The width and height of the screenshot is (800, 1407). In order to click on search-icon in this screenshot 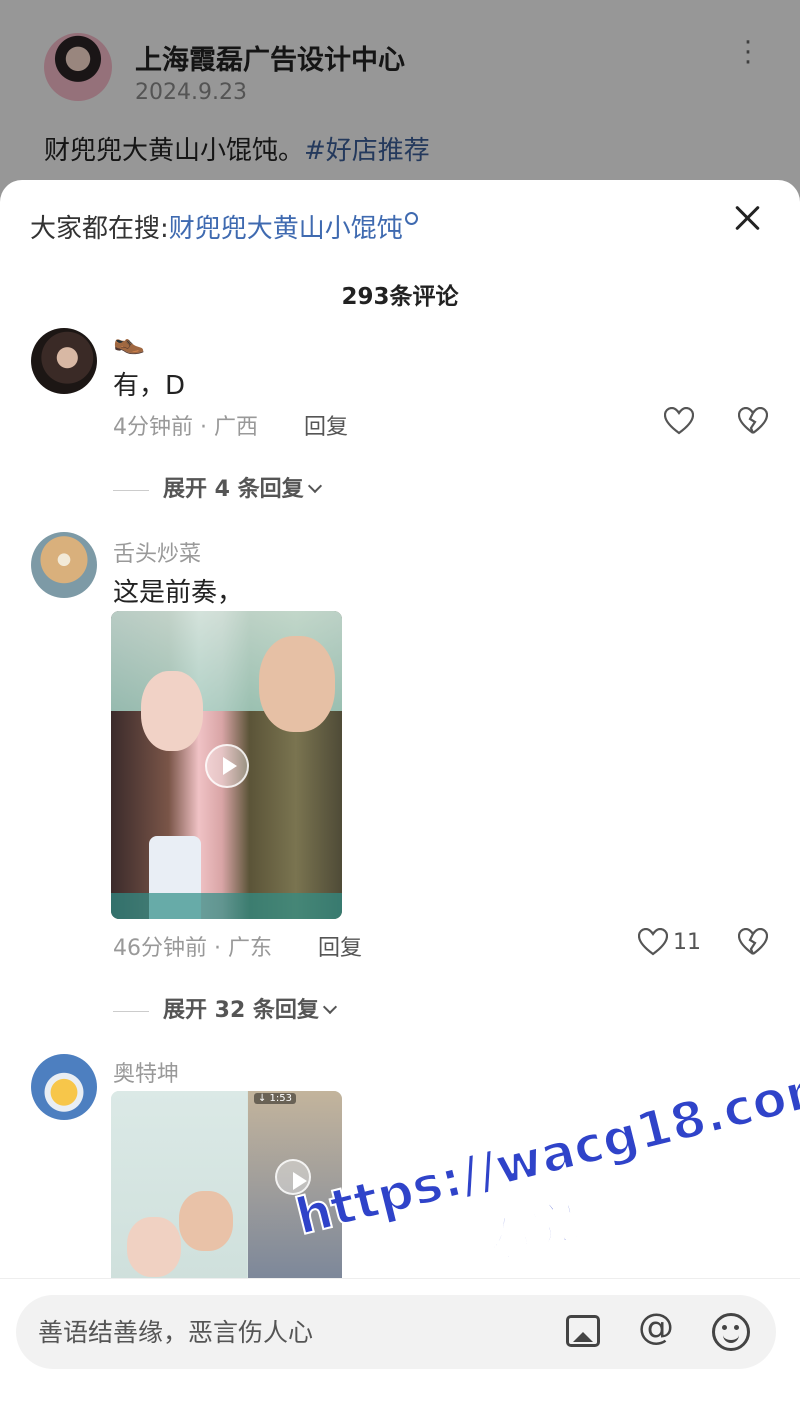, I will do `click(411, 218)`.